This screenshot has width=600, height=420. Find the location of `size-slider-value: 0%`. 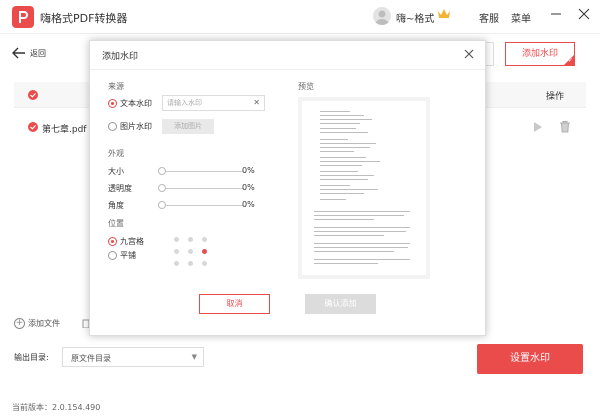

size-slider-value: 0% is located at coordinates (248, 170).